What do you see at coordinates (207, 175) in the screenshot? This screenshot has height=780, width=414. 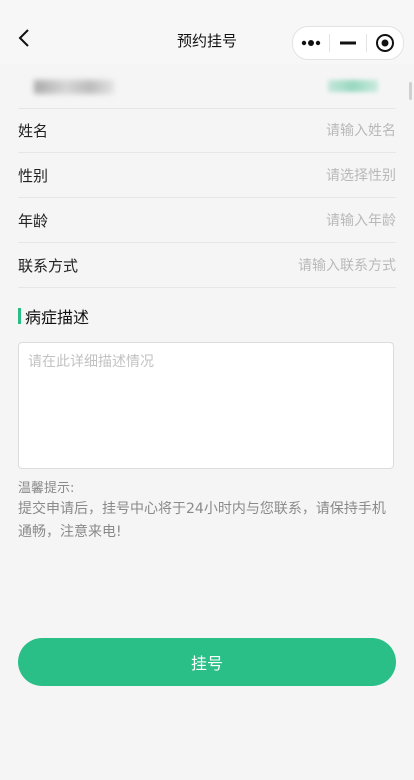 I see `gender-row: 性别 请选择性别` at bounding box center [207, 175].